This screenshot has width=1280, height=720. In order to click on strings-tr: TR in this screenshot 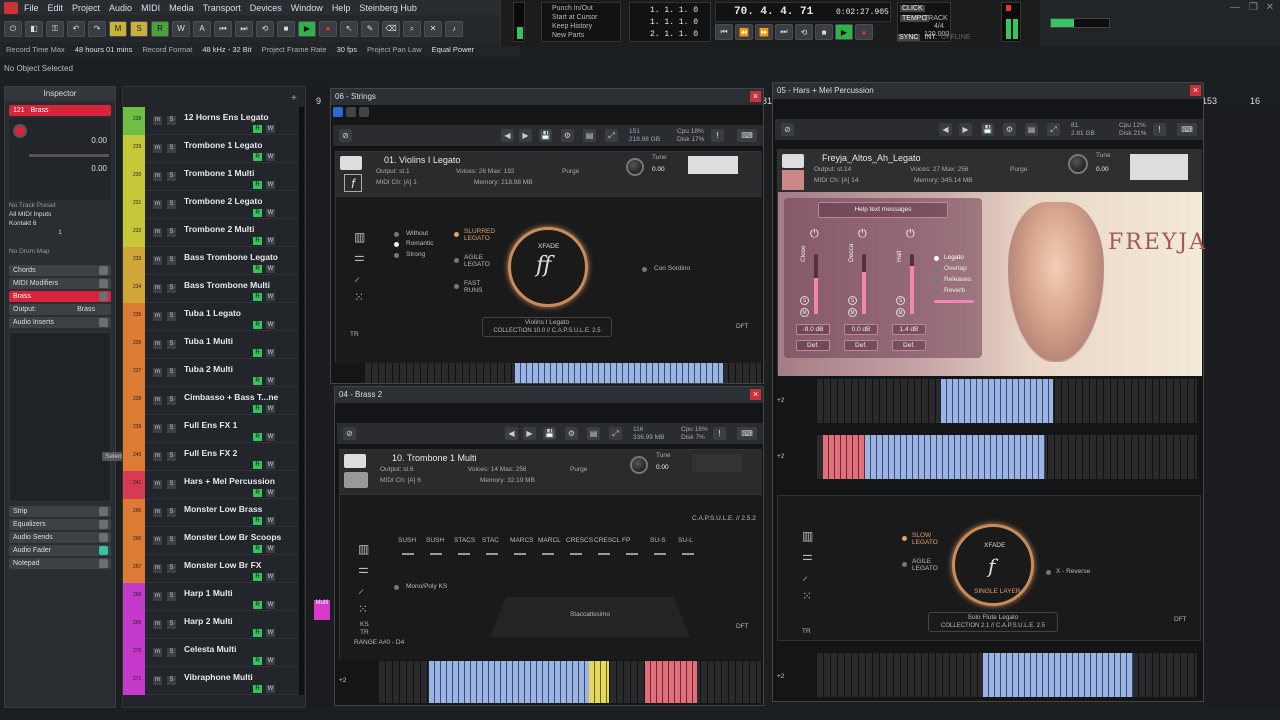, I will do `click(354, 334)`.